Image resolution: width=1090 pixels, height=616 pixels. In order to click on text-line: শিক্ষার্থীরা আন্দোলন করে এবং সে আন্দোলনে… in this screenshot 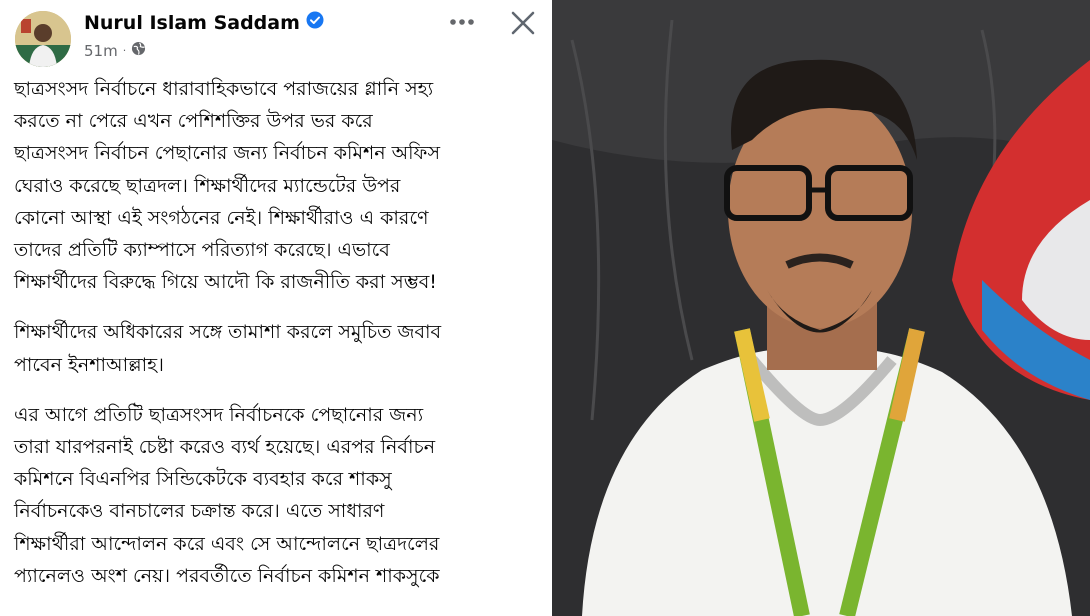, I will do `click(227, 543)`.